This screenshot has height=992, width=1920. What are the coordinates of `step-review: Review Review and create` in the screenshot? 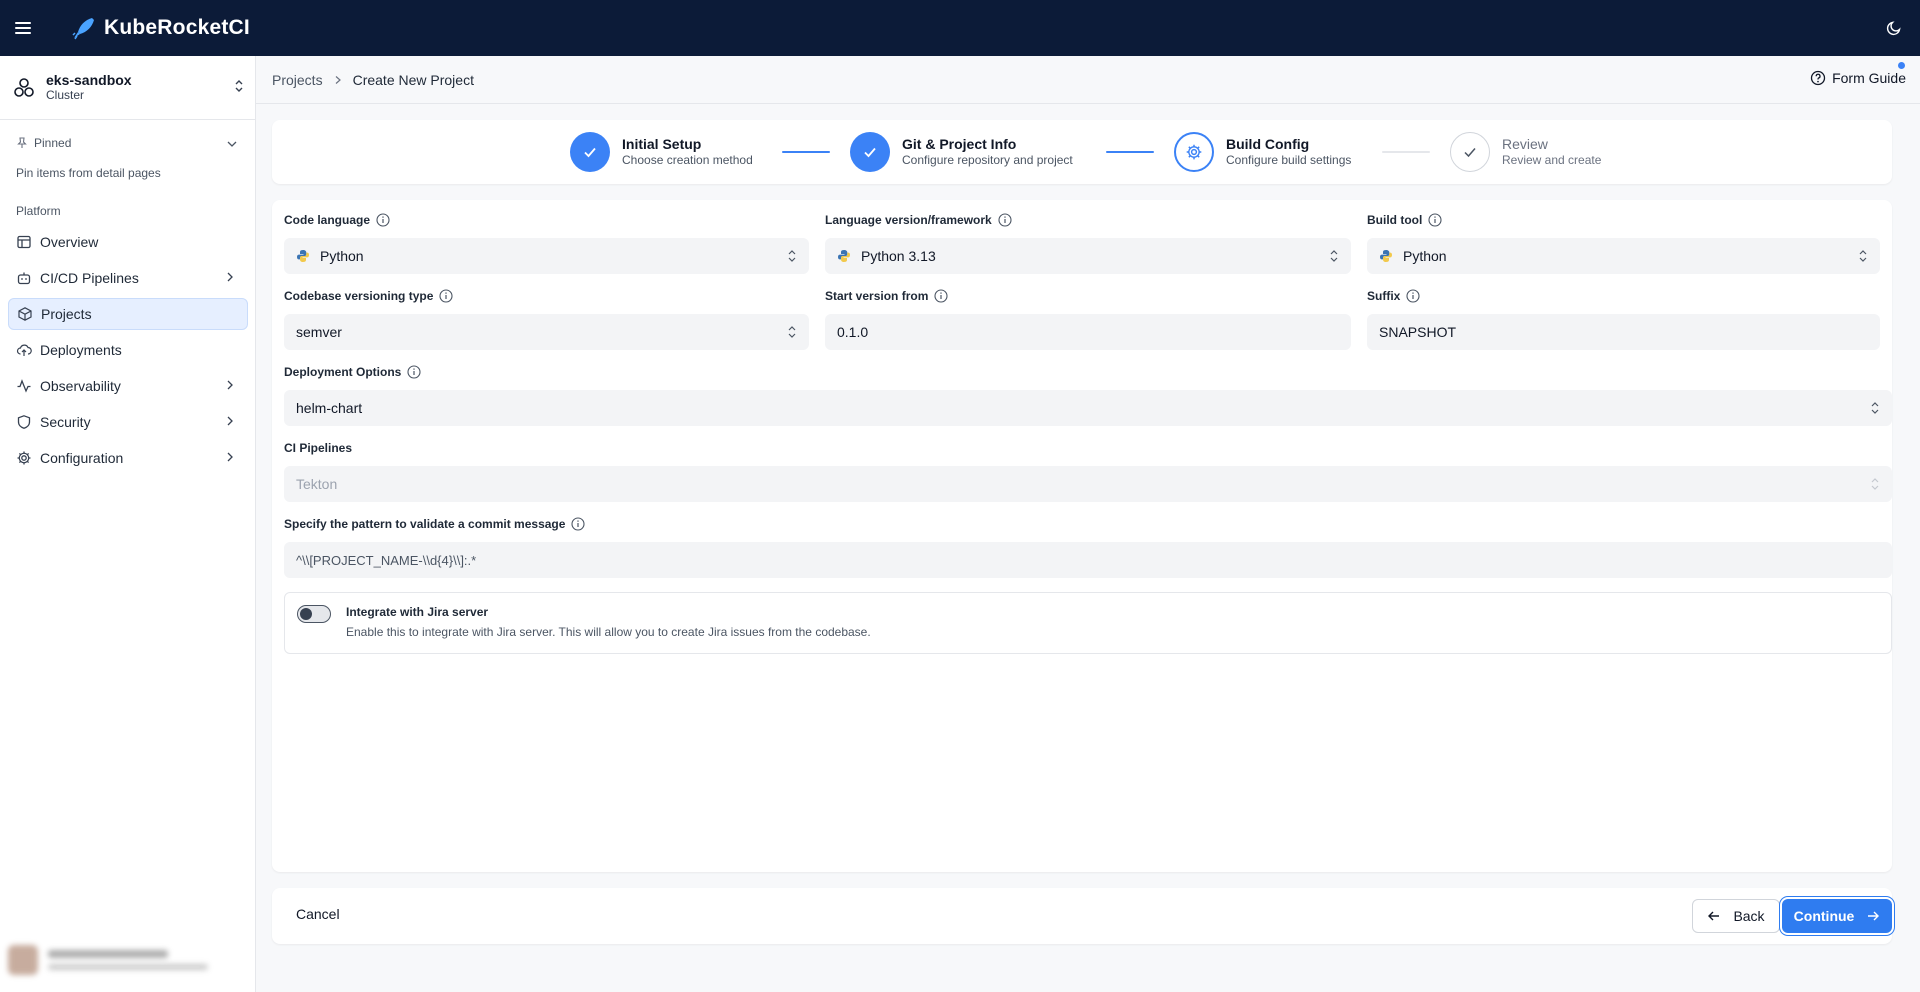 It's located at (1525, 152).